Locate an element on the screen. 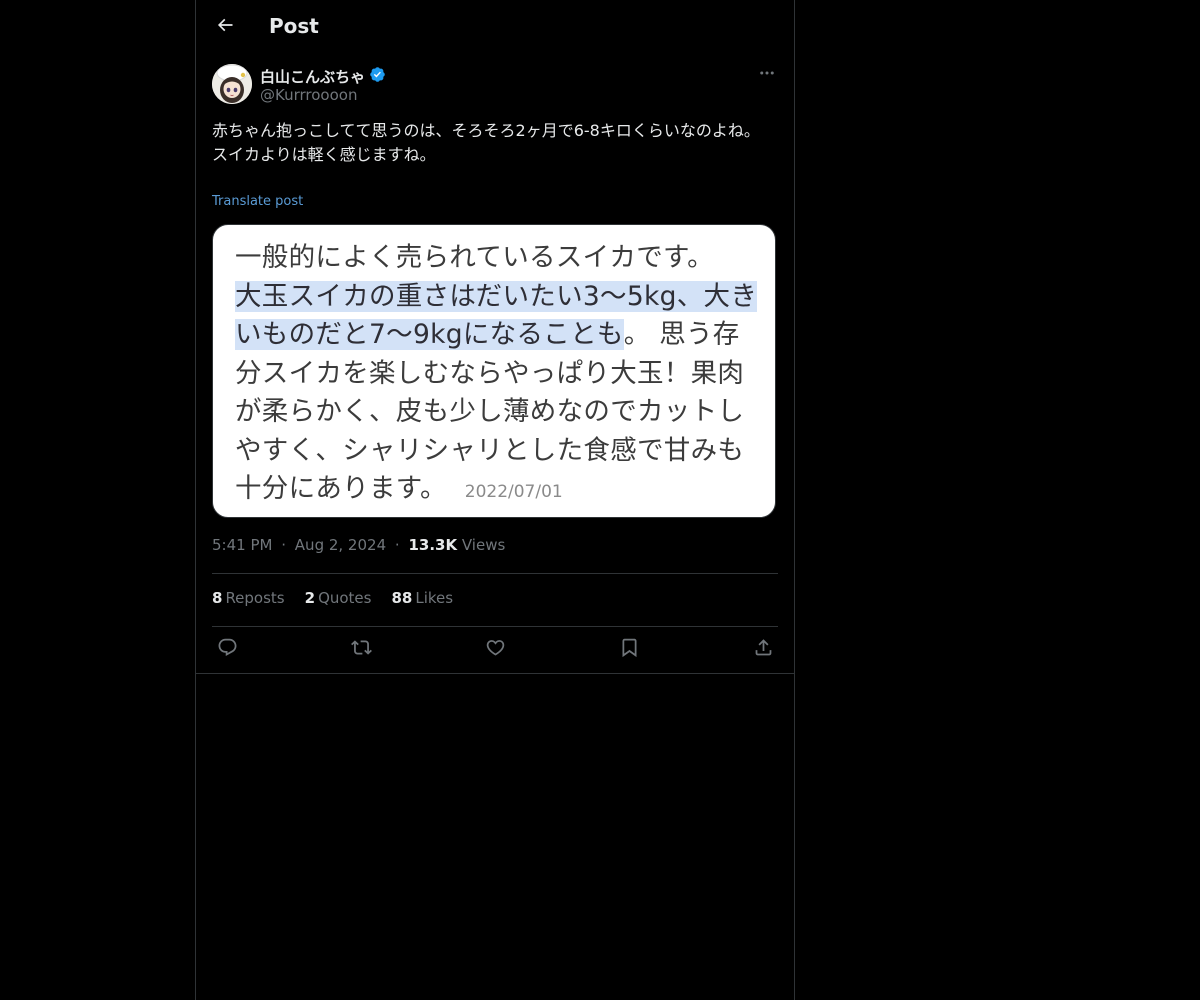 The width and height of the screenshot is (1200, 1000). reposts-stat: 8 Reposts is located at coordinates (248, 598).